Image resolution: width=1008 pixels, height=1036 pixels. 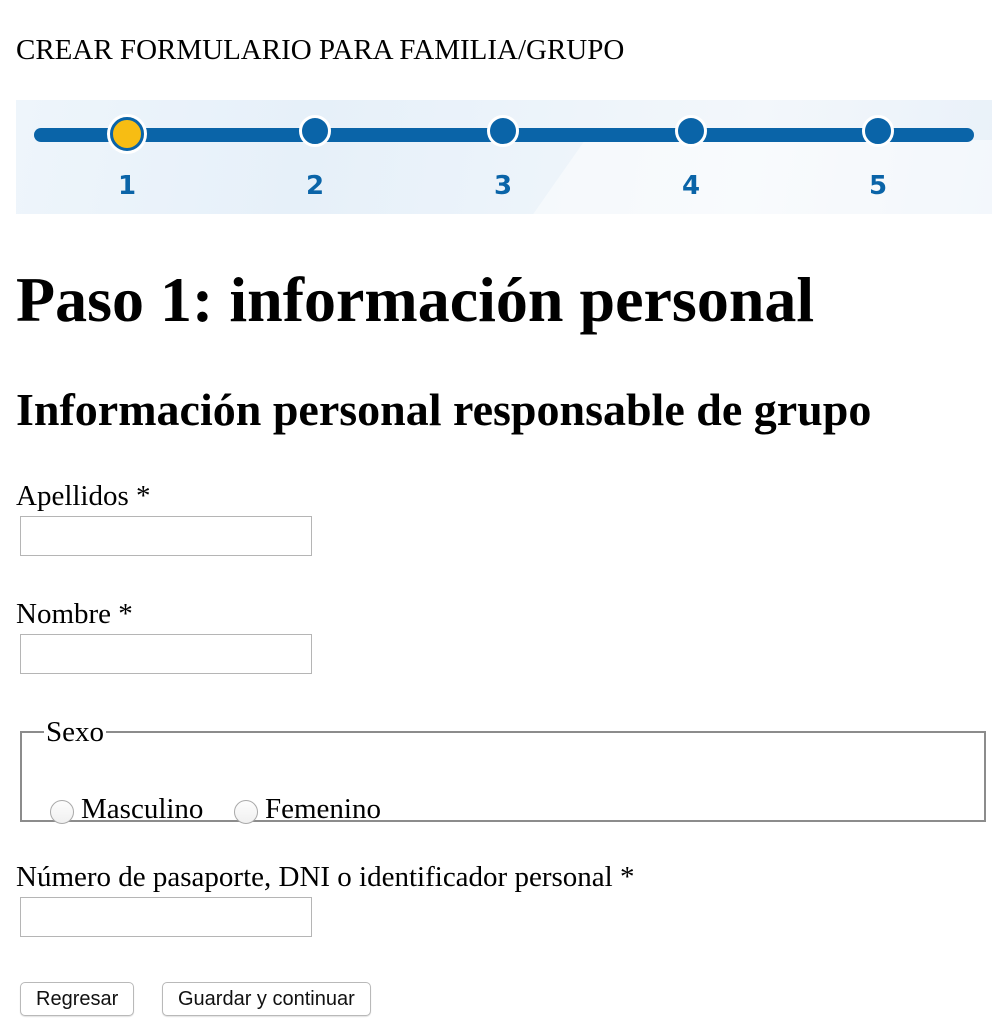 I want to click on step-1-number: 1, so click(x=127, y=186).